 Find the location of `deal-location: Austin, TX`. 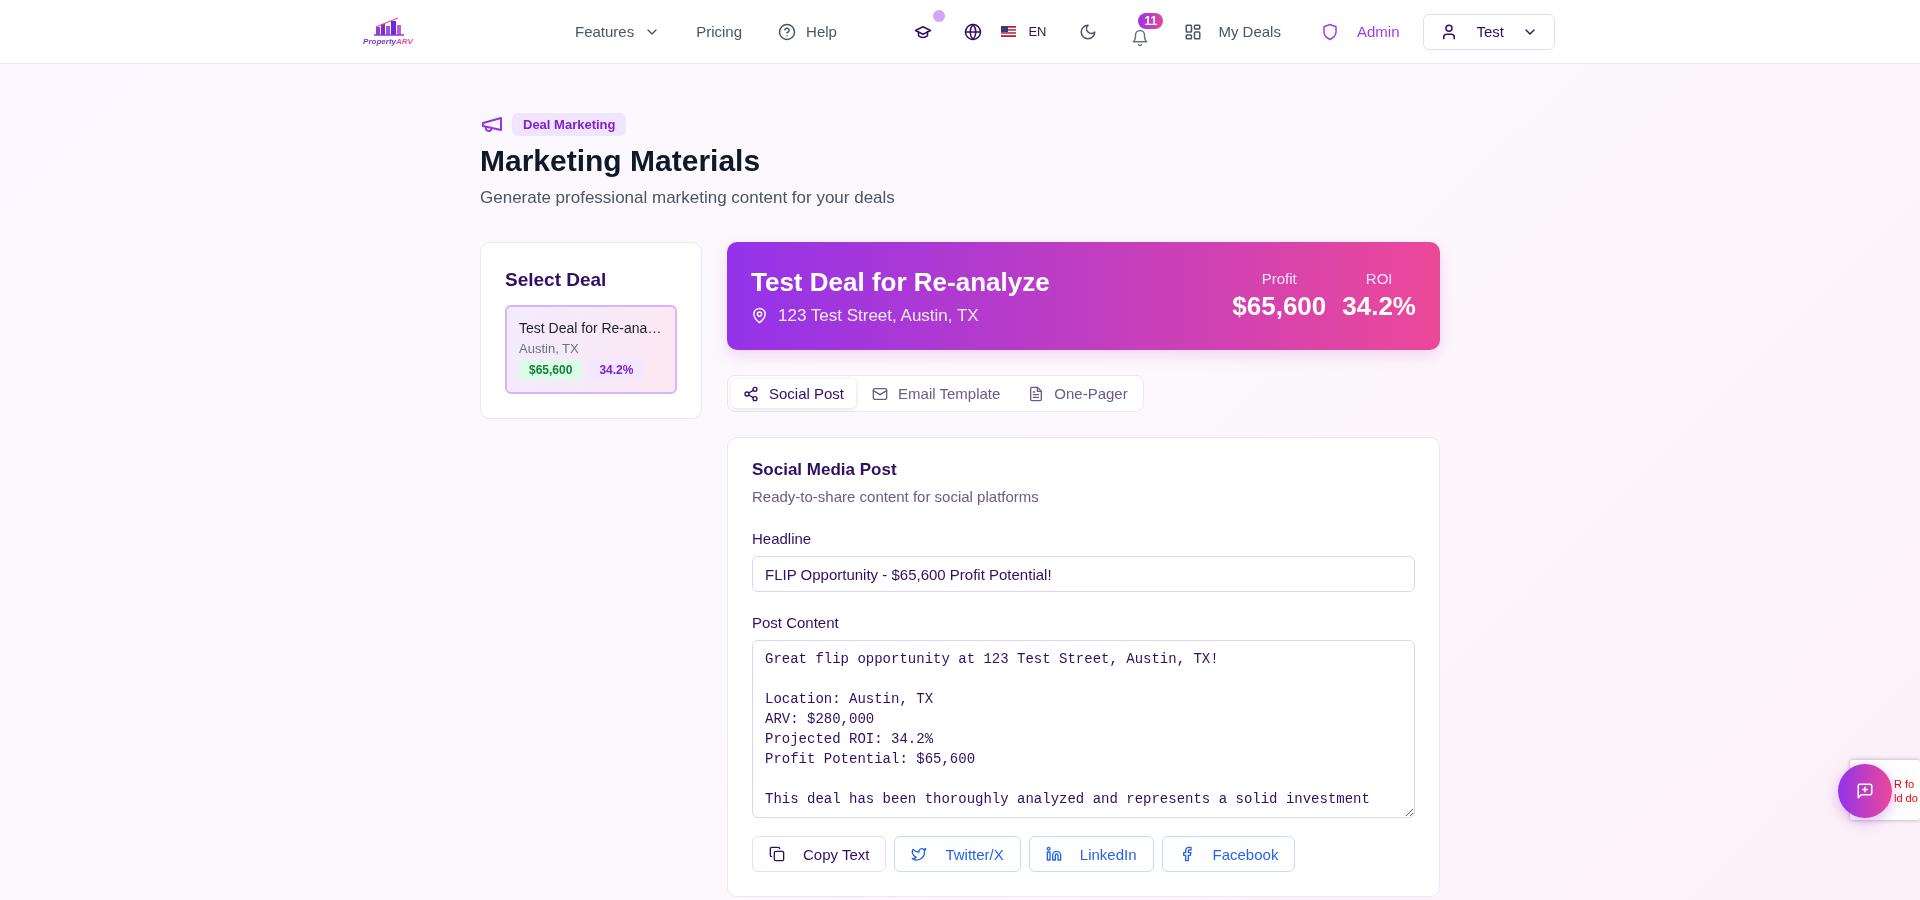

deal-location: Austin, TX is located at coordinates (549, 348).